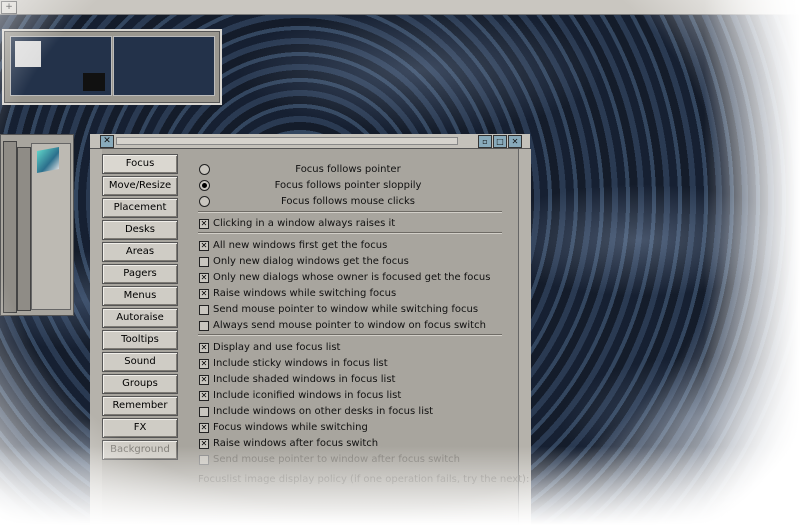 Image resolution: width=800 pixels, height=525 pixels. What do you see at coordinates (304, 223) in the screenshot?
I see `option-label: Clicking in a window always raises it` at bounding box center [304, 223].